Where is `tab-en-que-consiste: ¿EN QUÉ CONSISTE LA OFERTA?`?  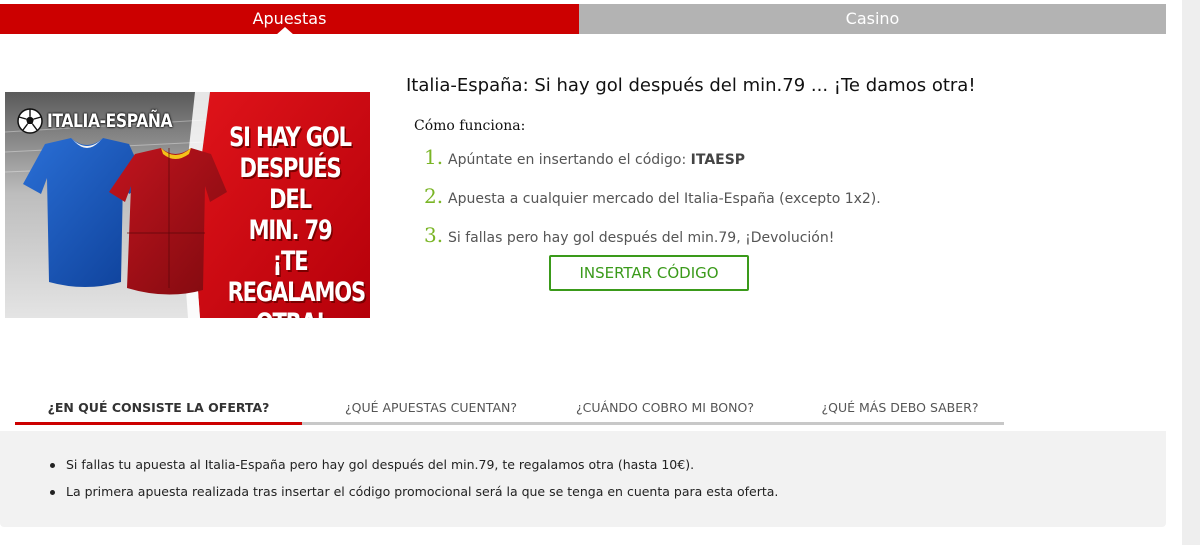 tab-en-que-consiste: ¿EN QUÉ CONSISTE LA OFERTA? is located at coordinates (158, 410).